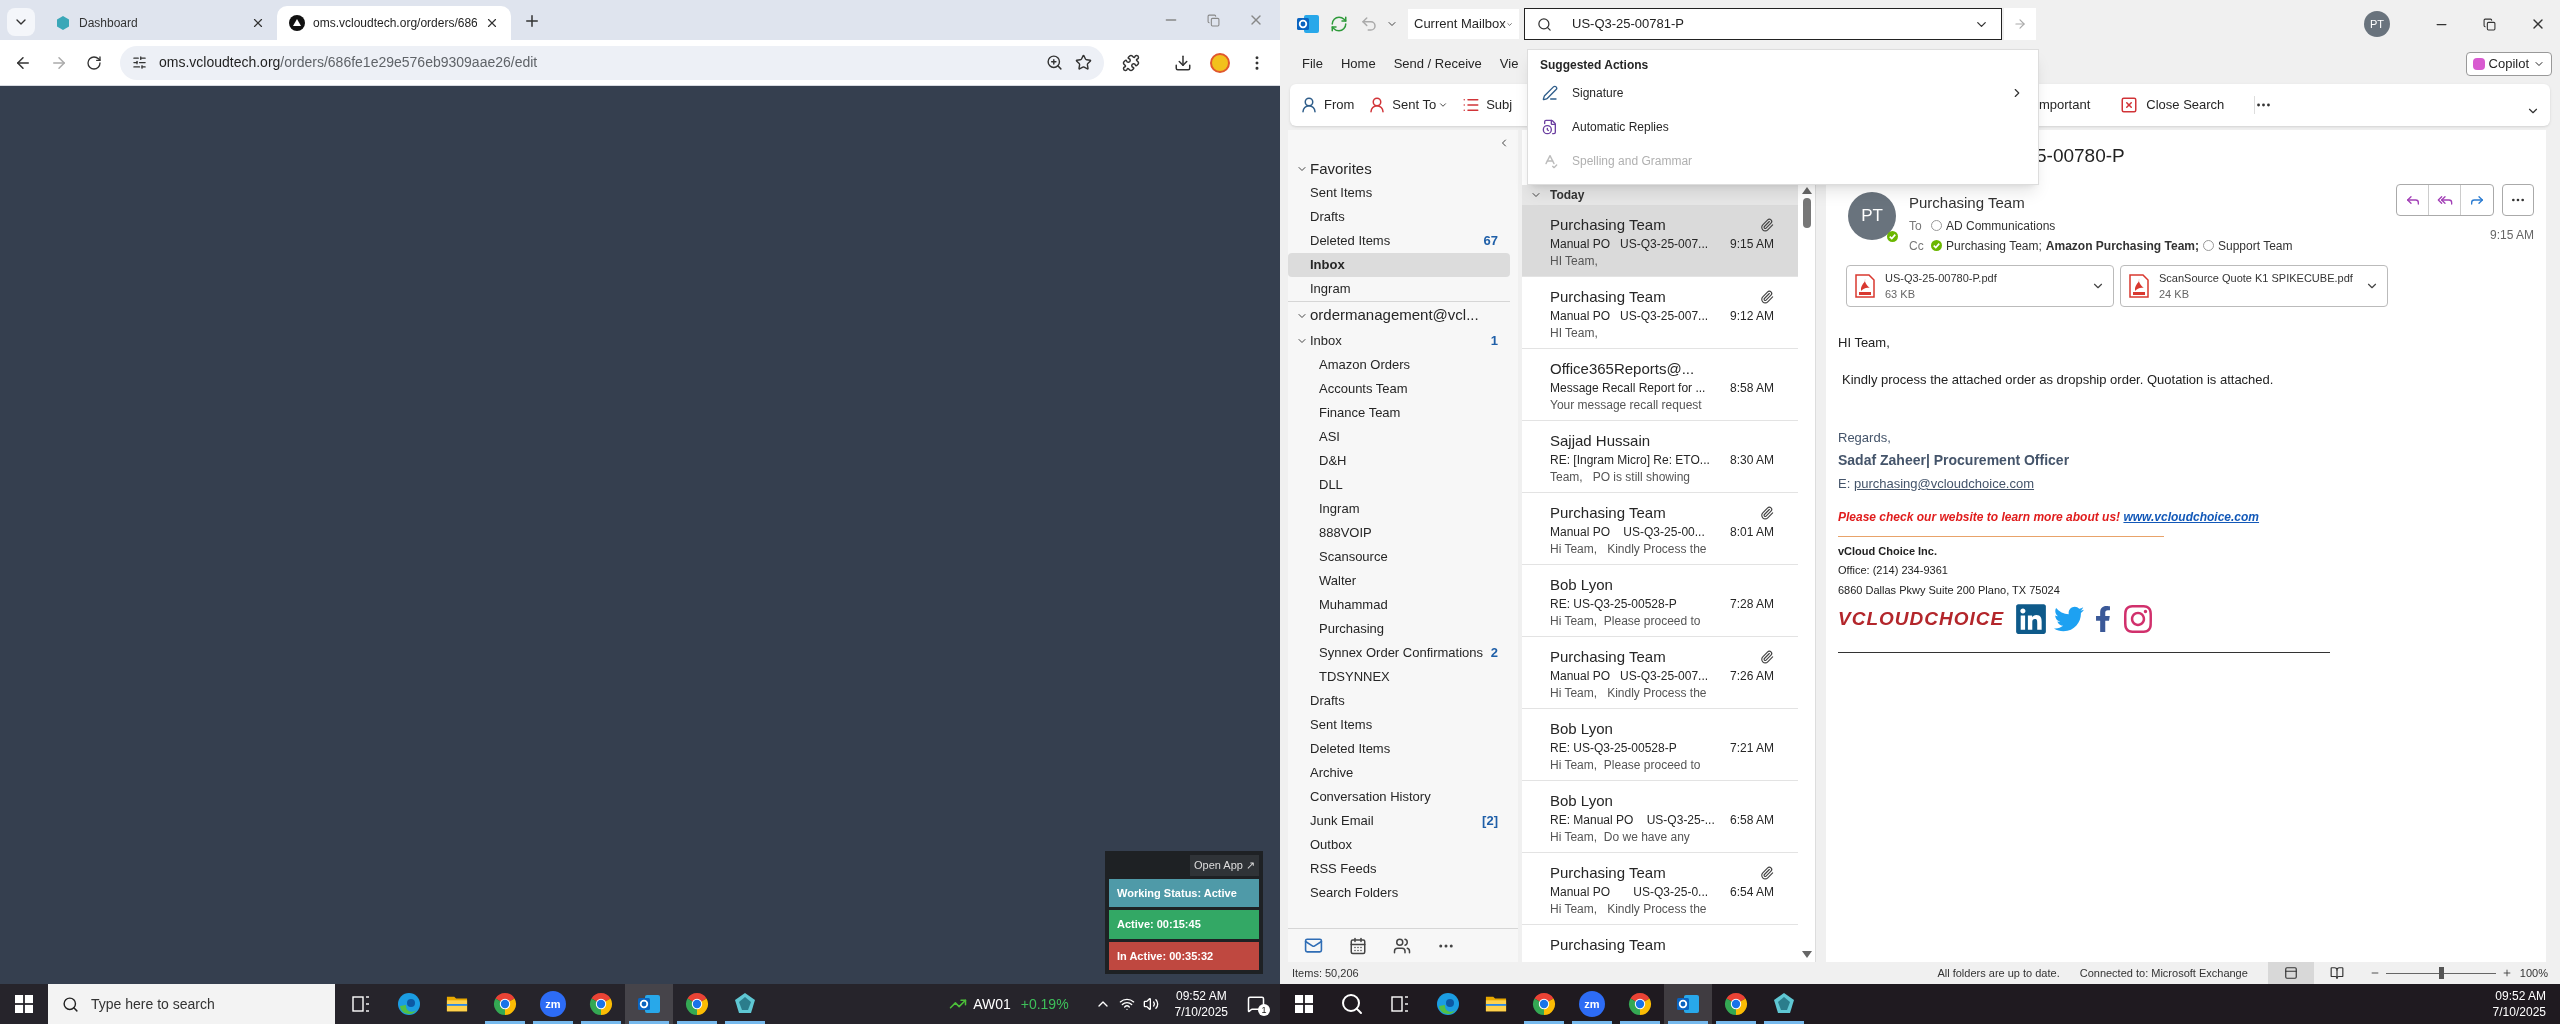  Describe the element at coordinates (1600, 440) in the screenshot. I see `sender-name: Sajjad Hussain` at that location.